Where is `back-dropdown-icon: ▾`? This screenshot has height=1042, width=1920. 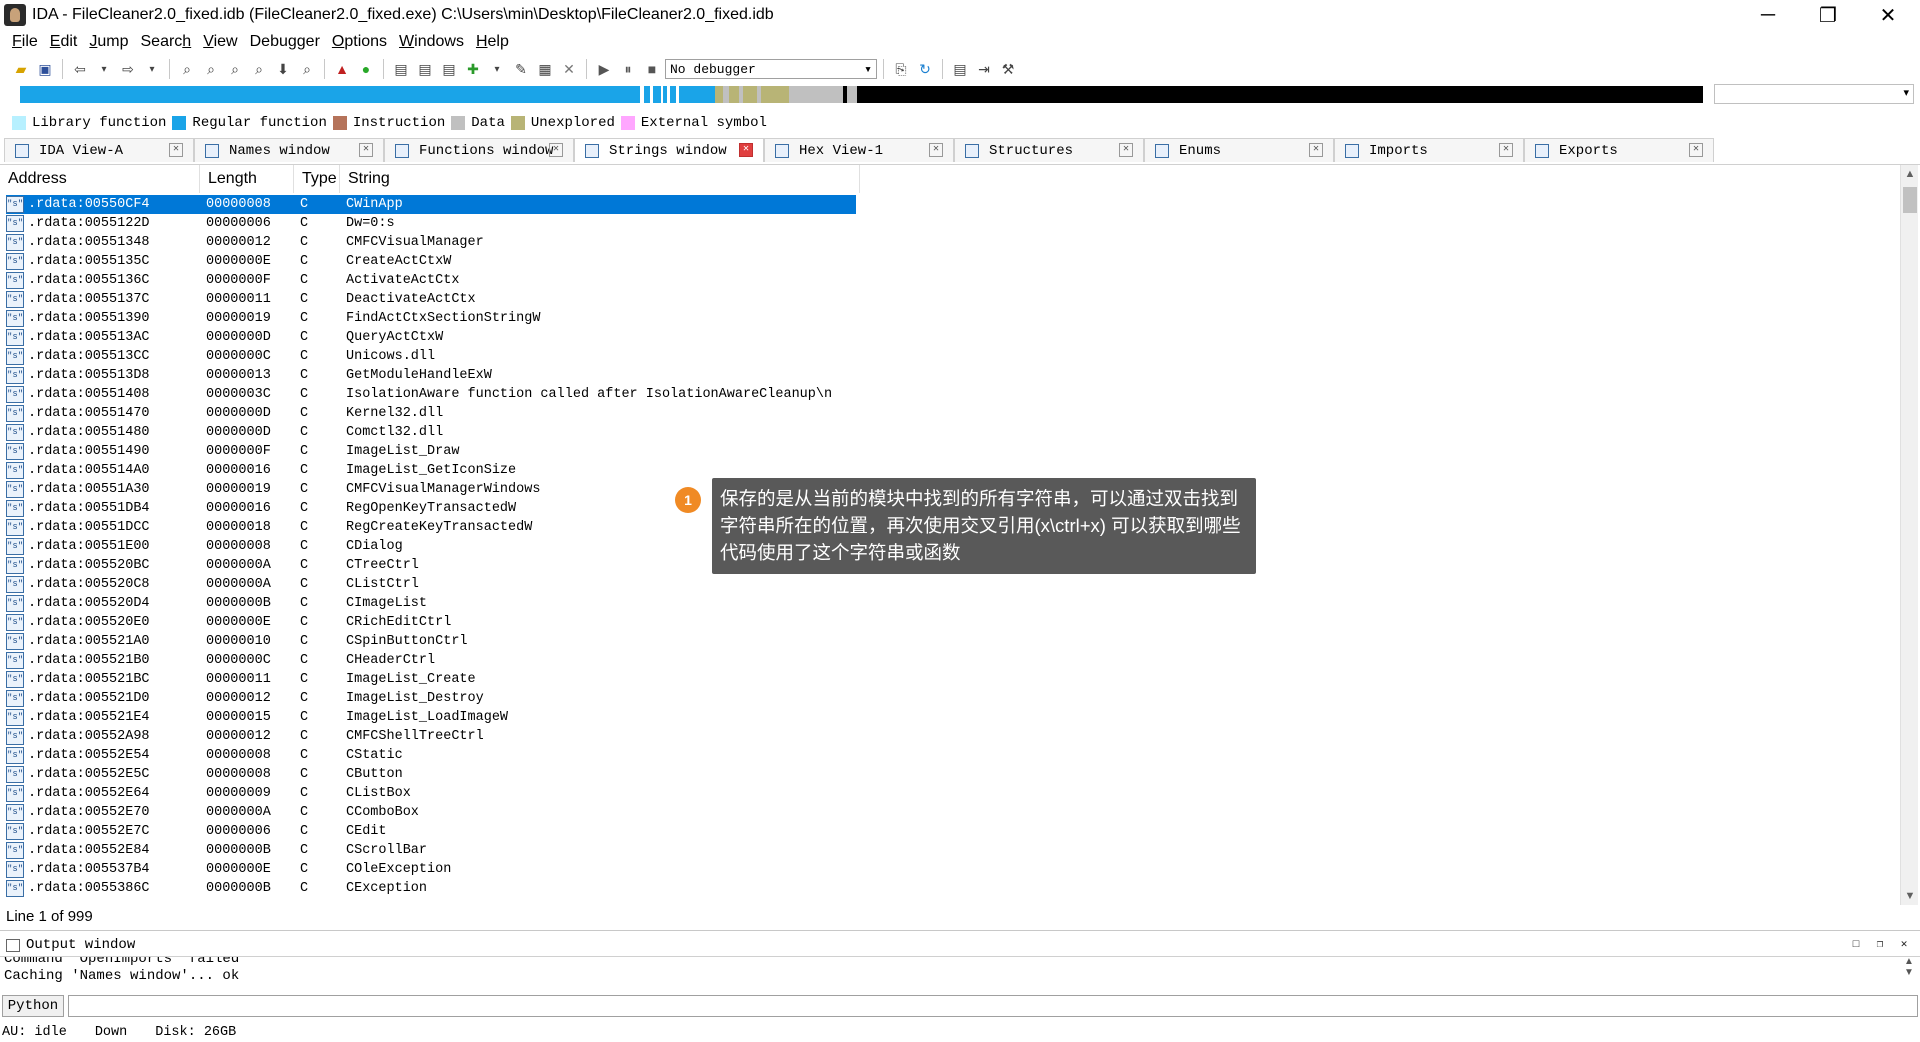
back-dropdown-icon: ▾ is located at coordinates (104, 69).